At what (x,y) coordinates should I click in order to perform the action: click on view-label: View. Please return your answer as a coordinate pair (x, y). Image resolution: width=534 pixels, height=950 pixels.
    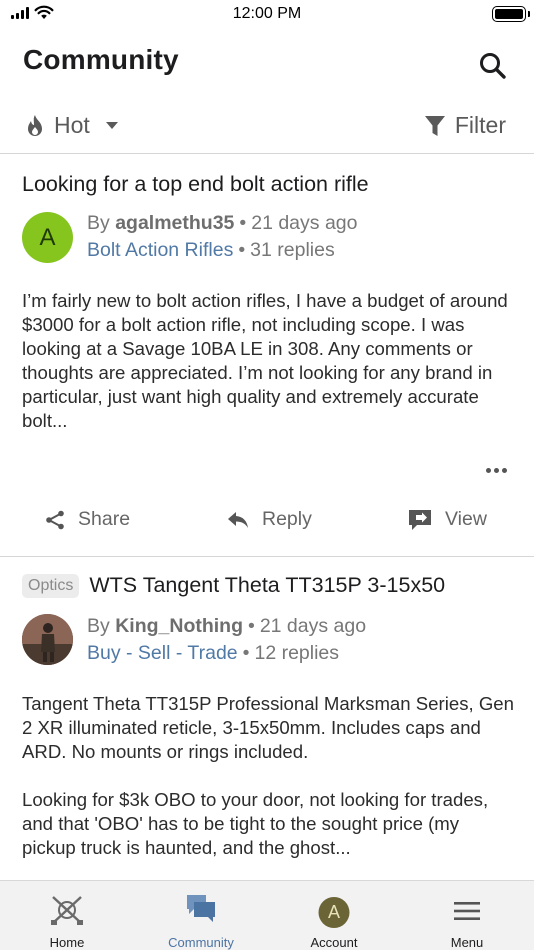
    Looking at the image, I should click on (466, 519).